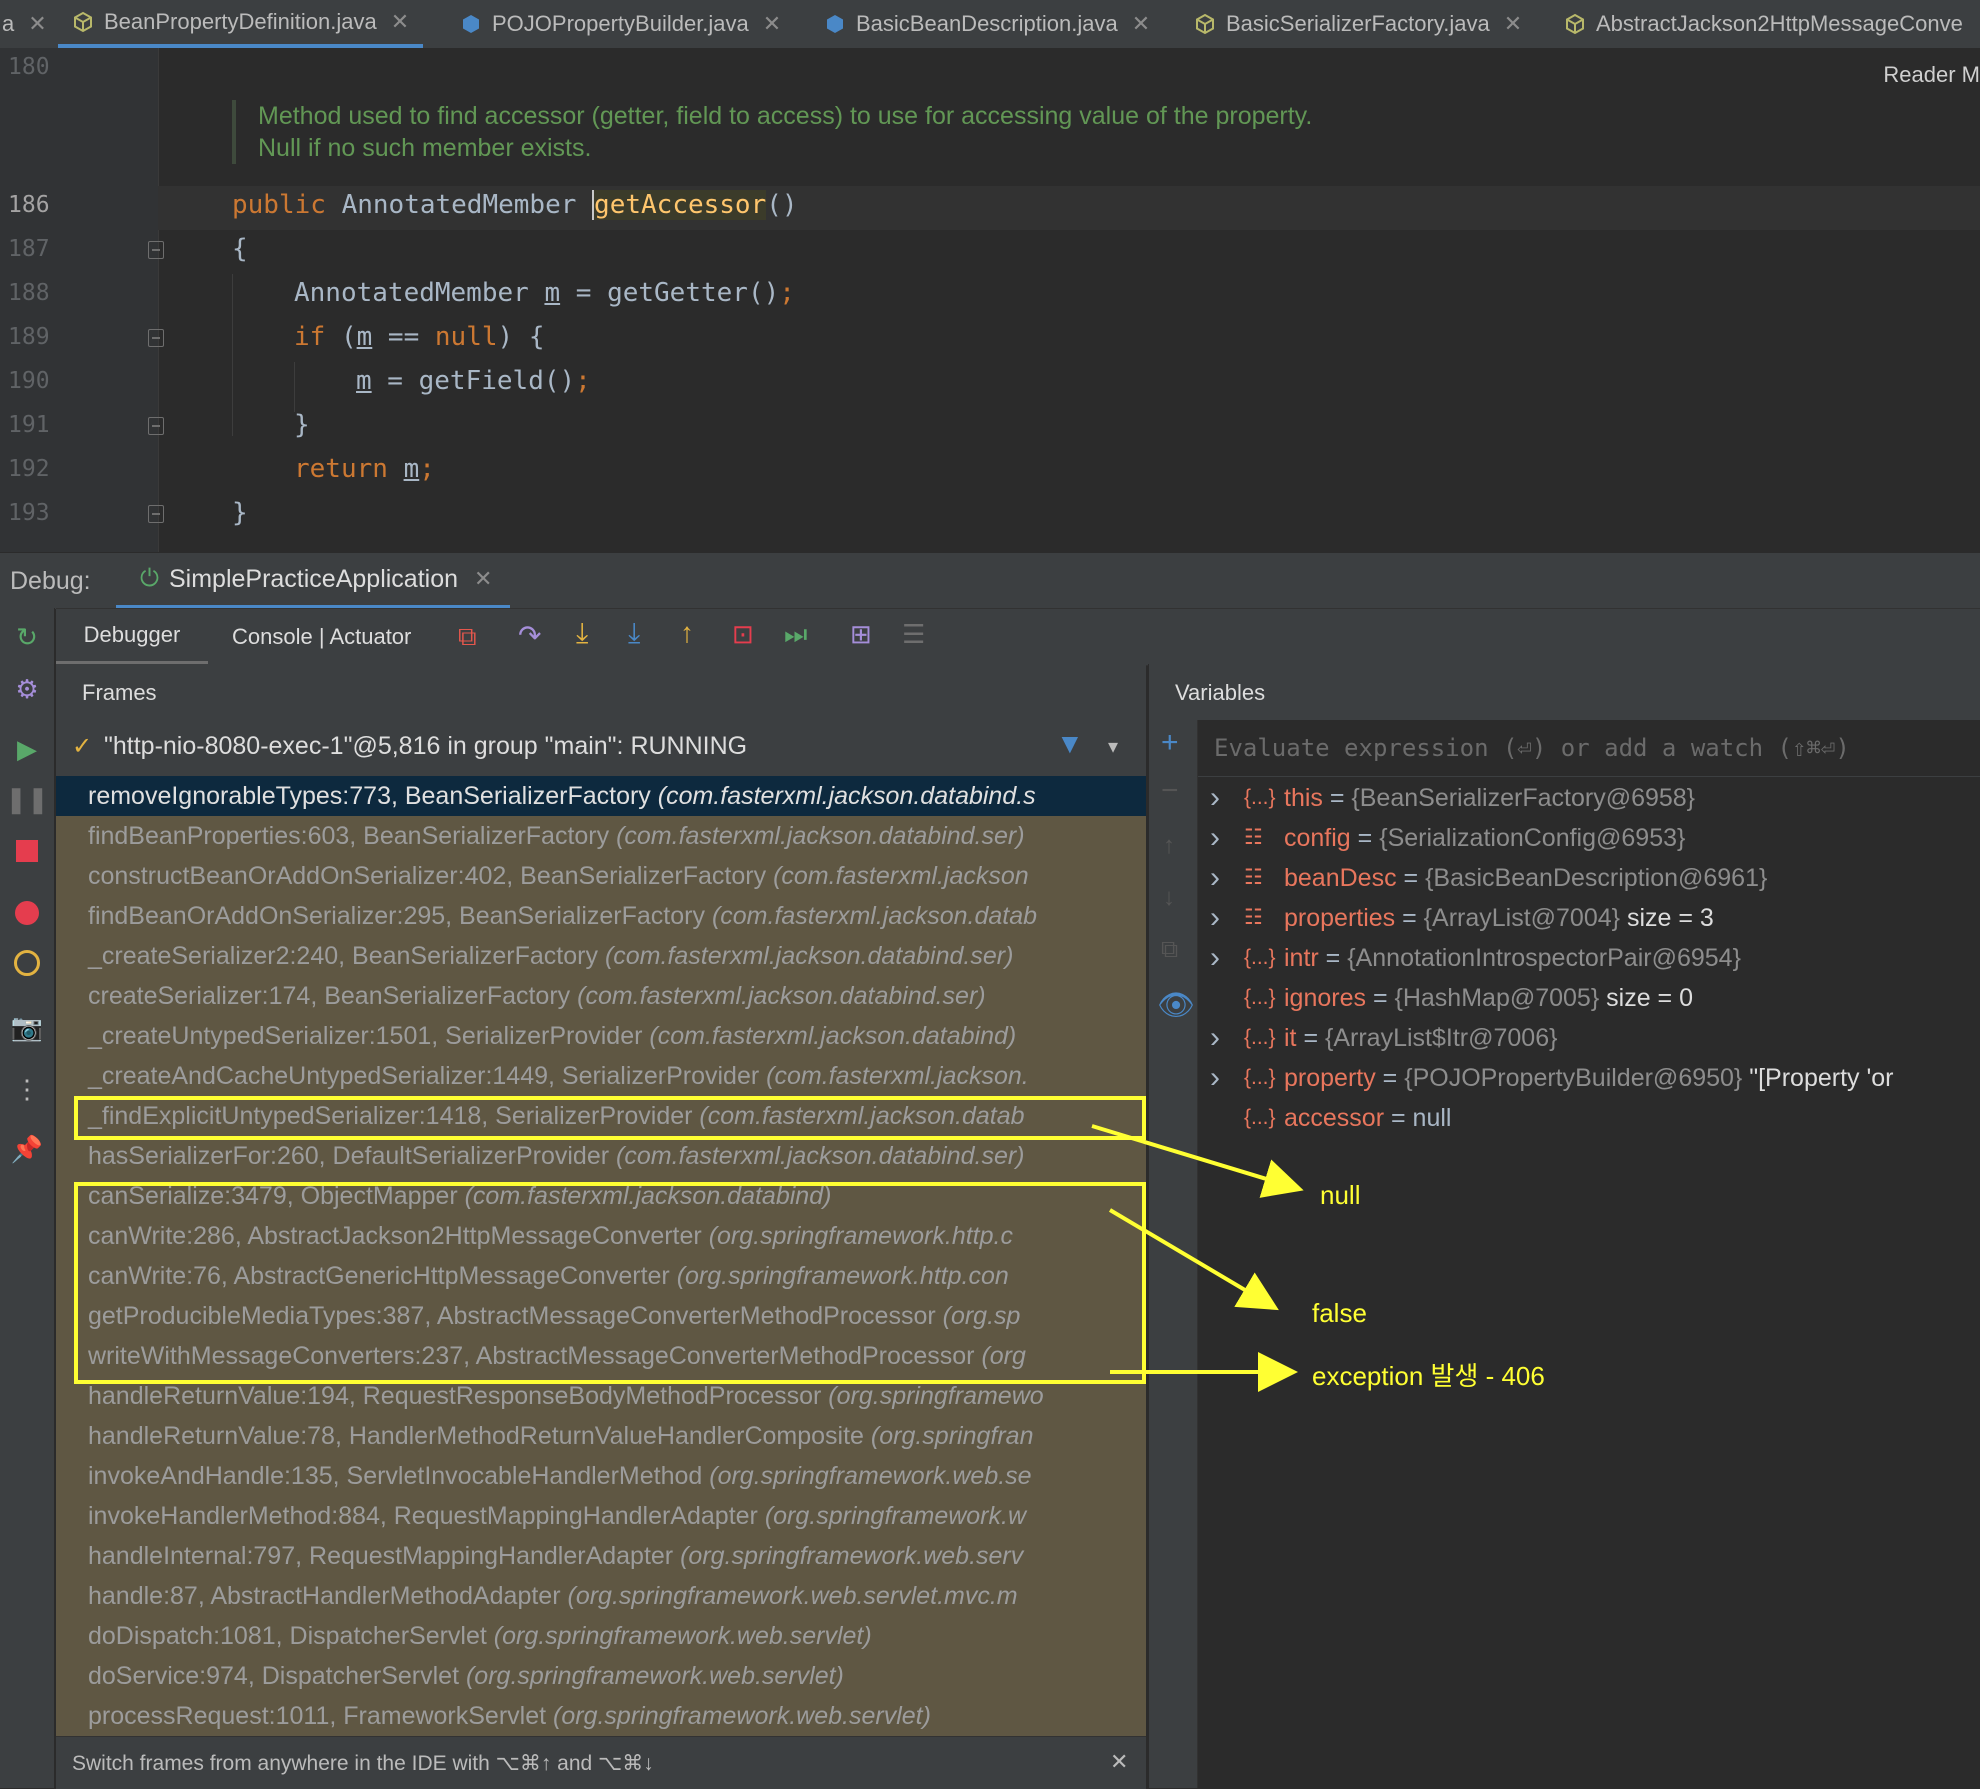 The image size is (1980, 1789). Describe the element at coordinates (1589, 1118) in the screenshot. I see `variable-row: {...} accessor = null` at that location.